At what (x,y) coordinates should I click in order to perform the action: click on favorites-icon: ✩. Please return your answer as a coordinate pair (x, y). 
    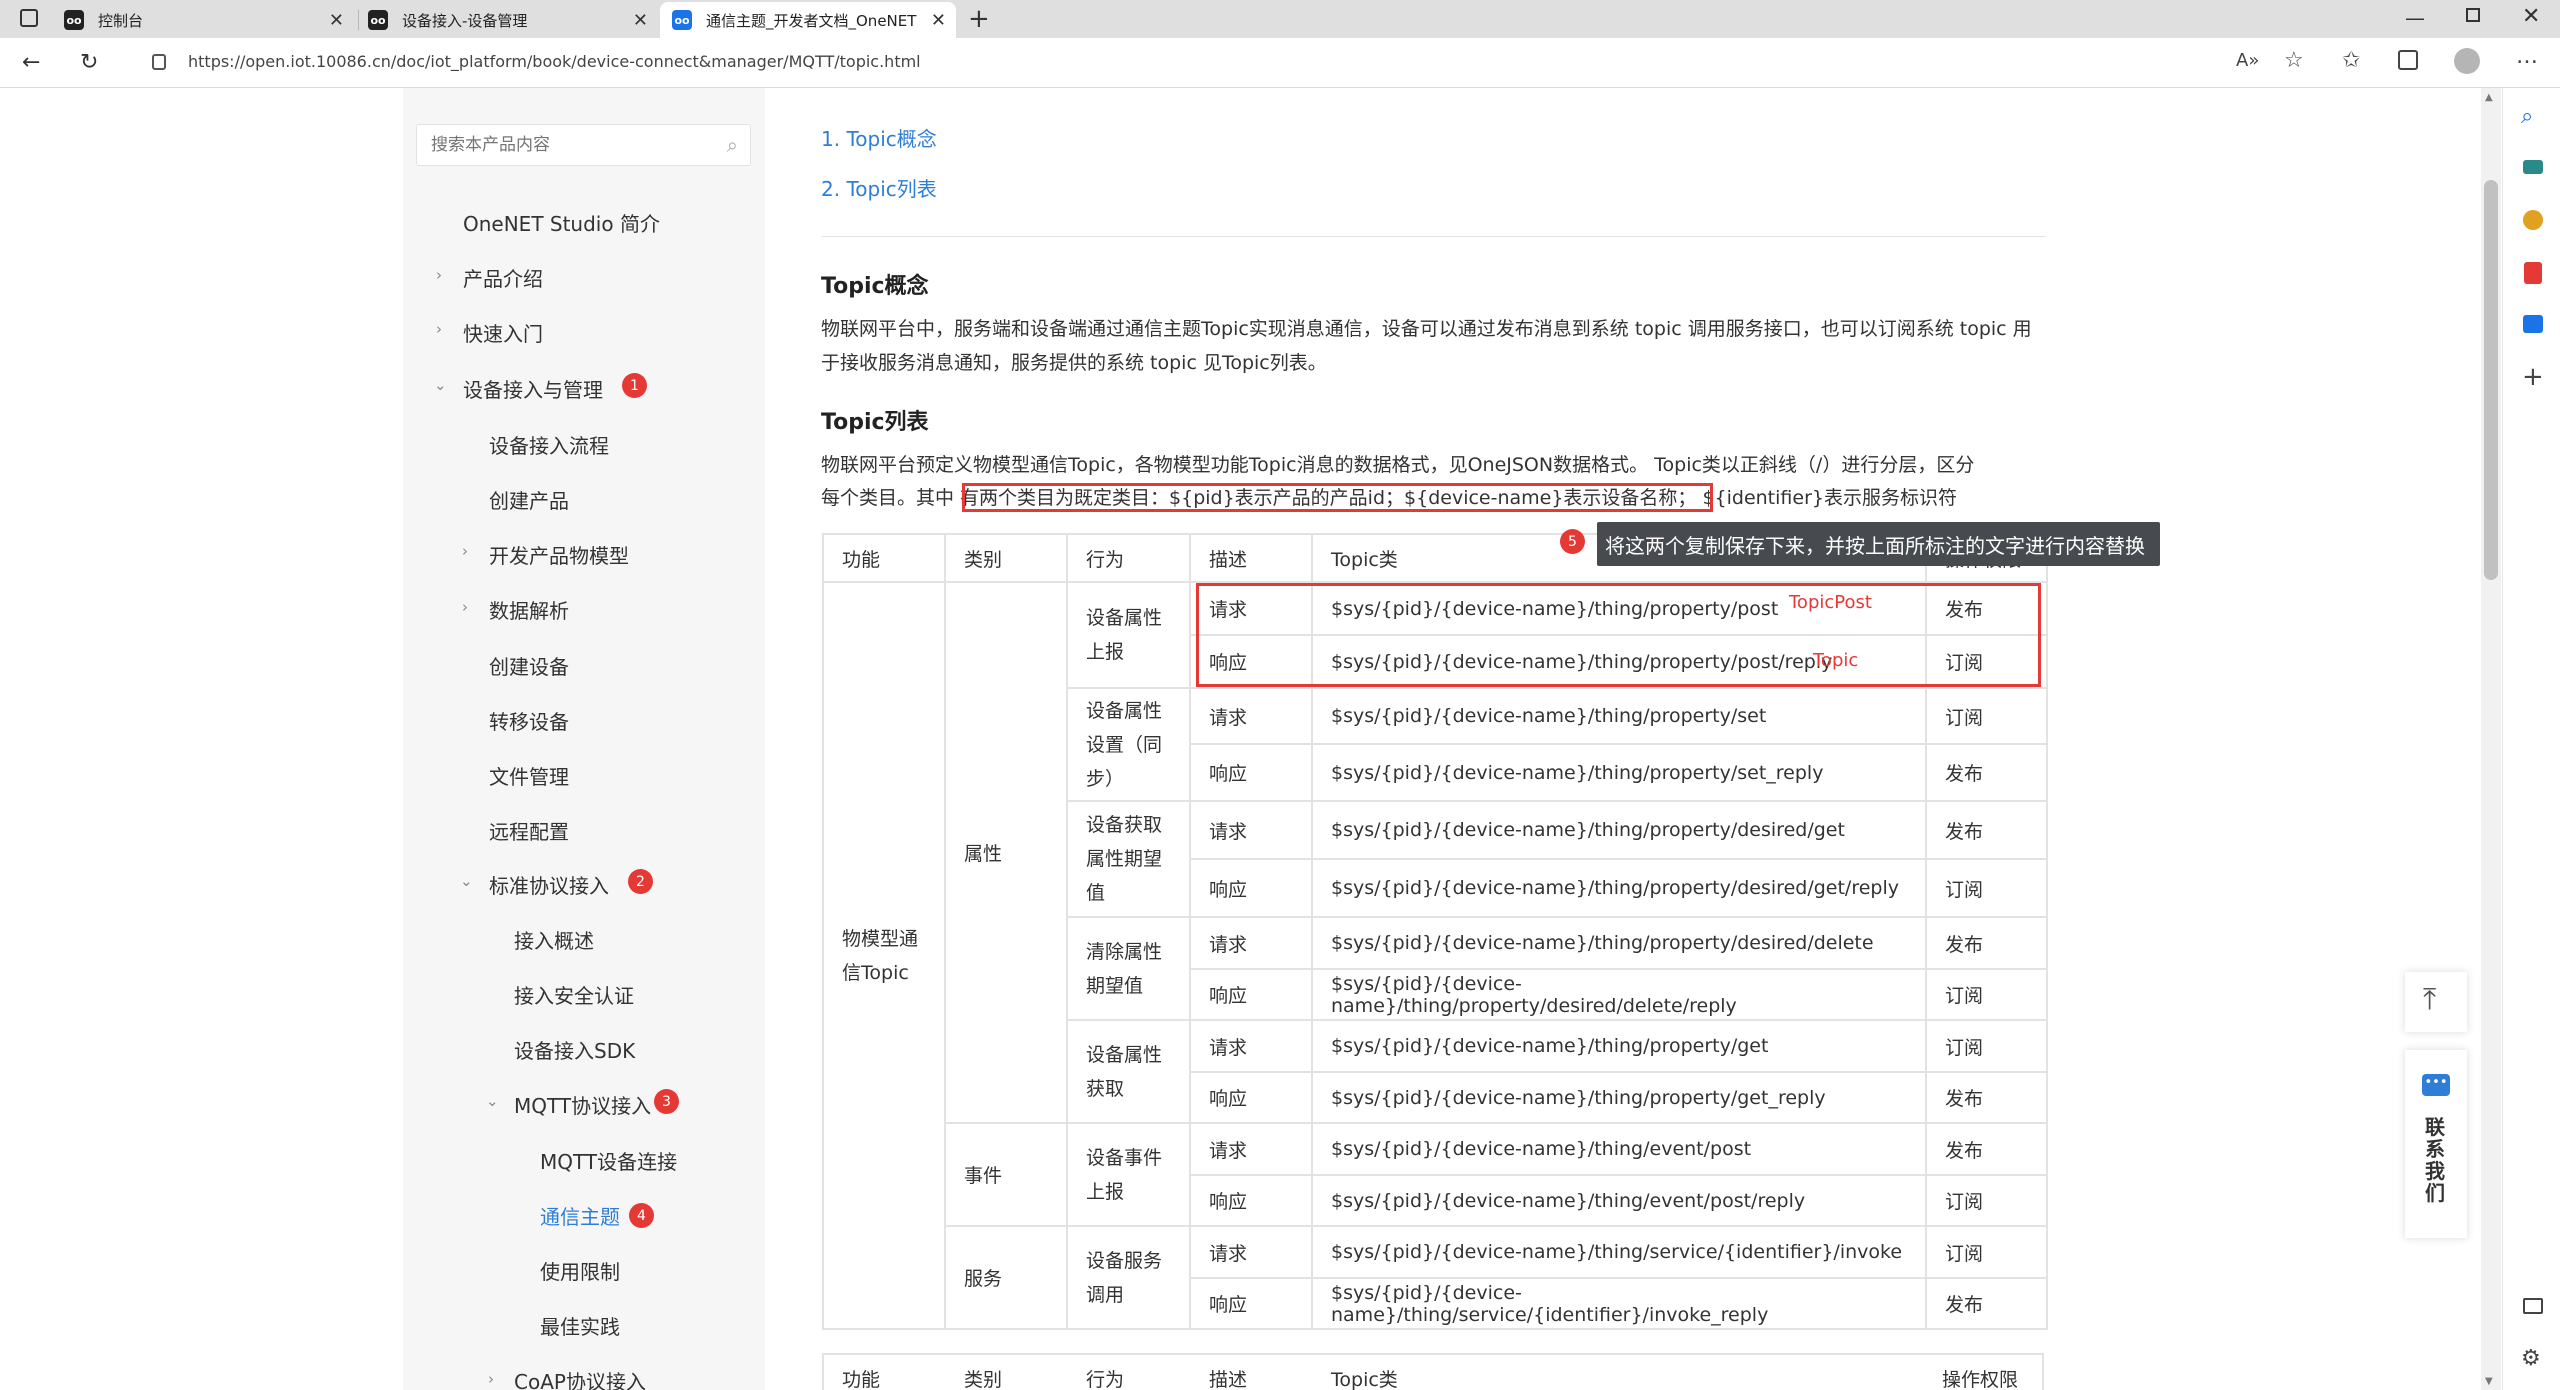
    Looking at the image, I should click on (2351, 60).